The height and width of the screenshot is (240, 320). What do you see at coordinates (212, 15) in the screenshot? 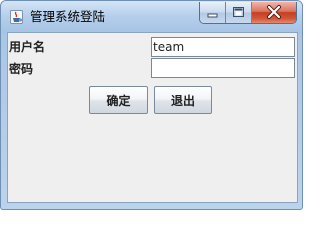
I see `minimize-icon` at bounding box center [212, 15].